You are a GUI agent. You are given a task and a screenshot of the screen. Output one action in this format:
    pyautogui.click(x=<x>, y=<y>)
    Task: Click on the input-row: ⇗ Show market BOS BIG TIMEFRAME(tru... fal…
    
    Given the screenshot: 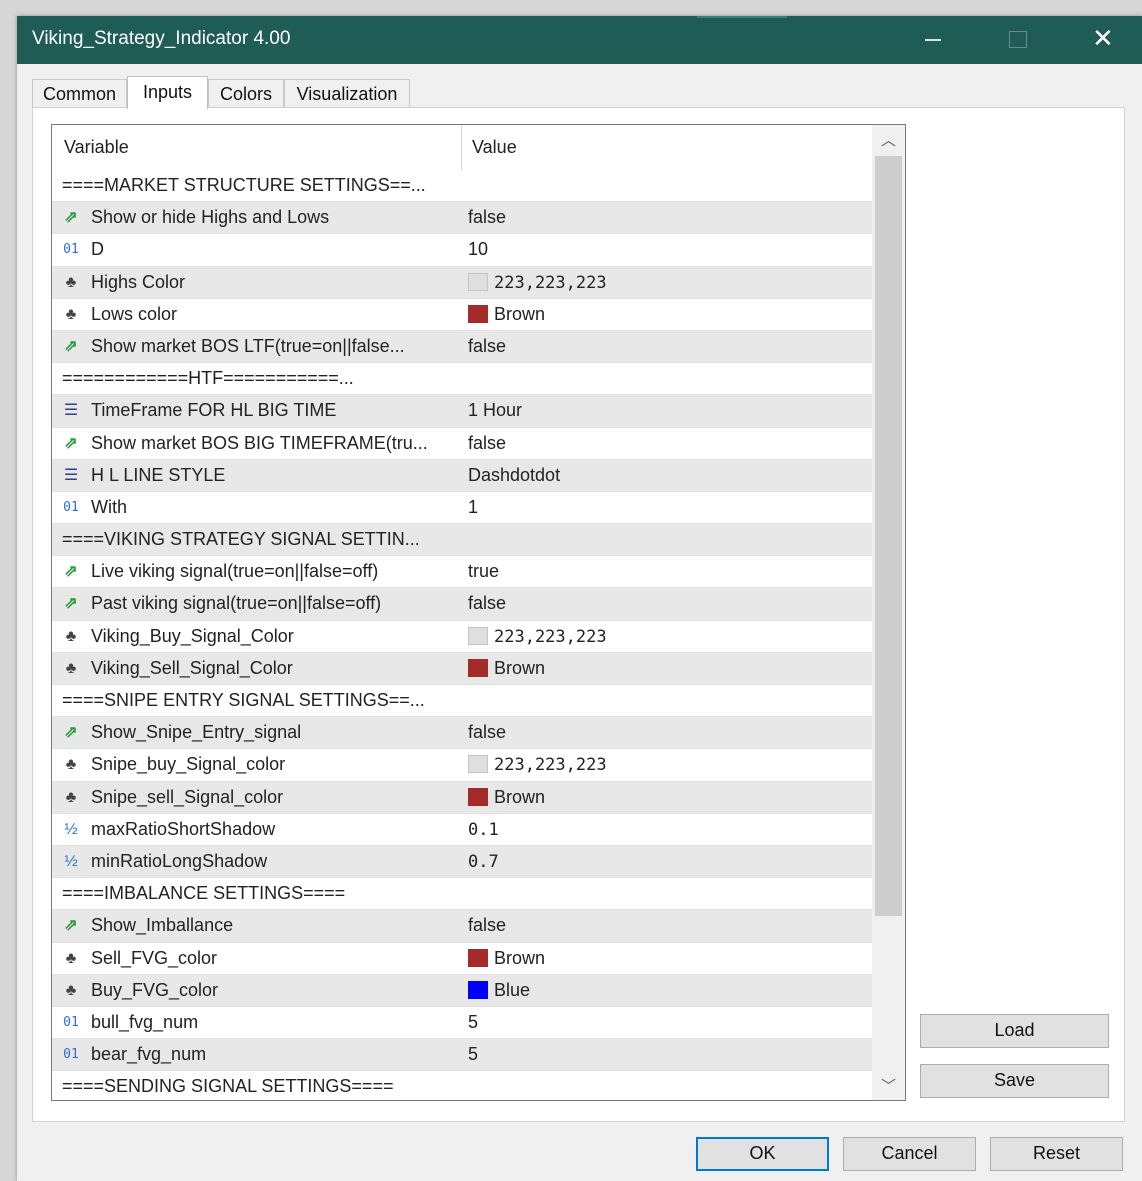 What is the action you would take?
    pyautogui.click(x=462, y=443)
    